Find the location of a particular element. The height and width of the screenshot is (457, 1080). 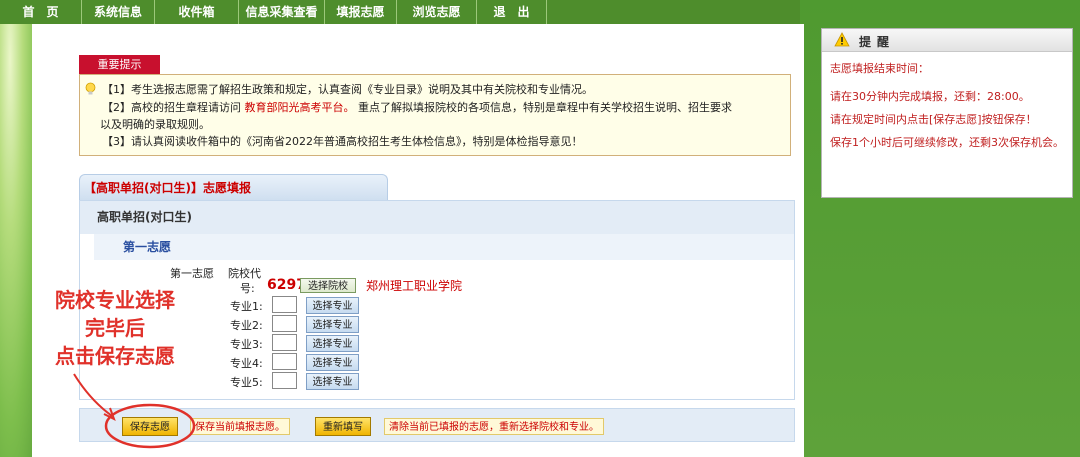

annotation-circle is located at coordinates (150, 426).